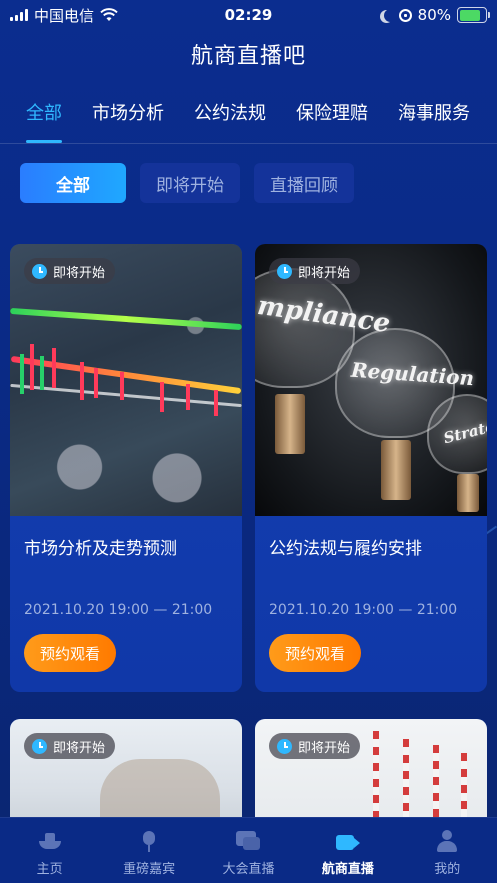  I want to click on page-title: 航商直播吧, so click(248, 56).